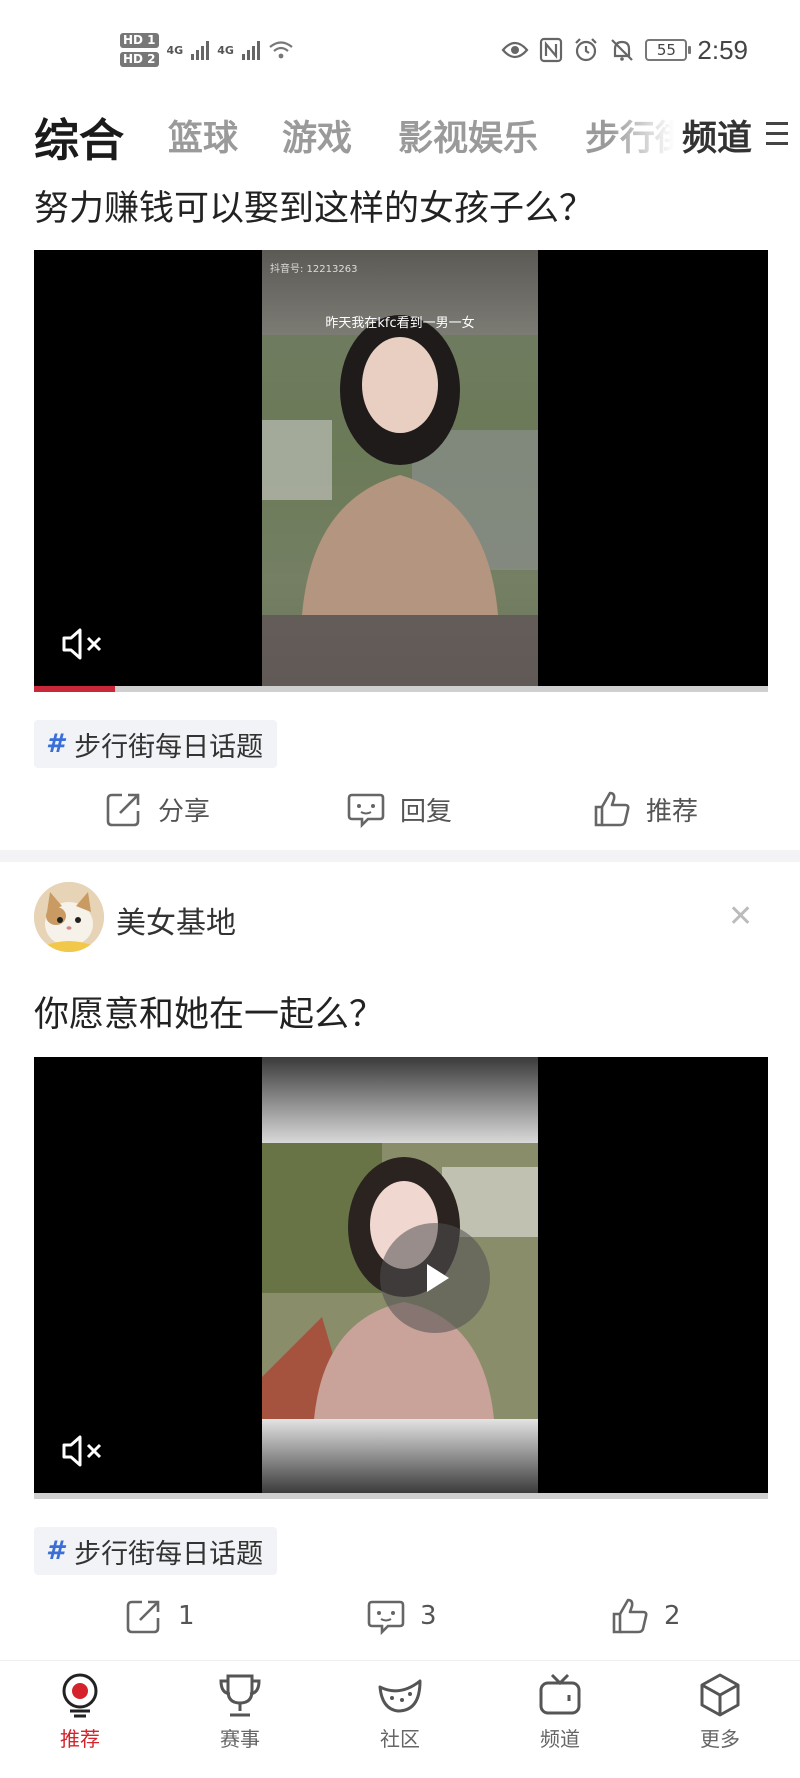 The height and width of the screenshot is (1778, 800). What do you see at coordinates (426, 811) in the screenshot?
I see `reply-label: 回复` at bounding box center [426, 811].